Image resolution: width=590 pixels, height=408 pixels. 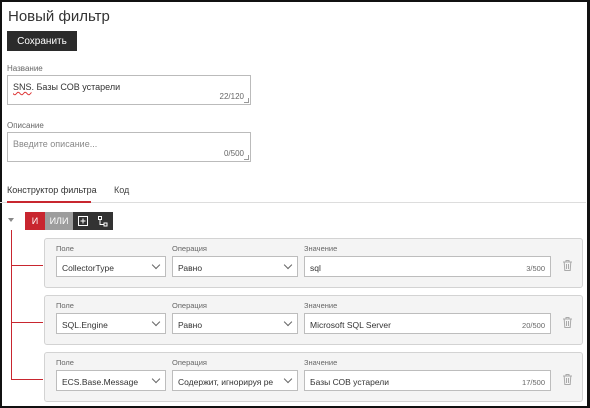 I want to click on value-counter: 3/500, so click(x=535, y=268).